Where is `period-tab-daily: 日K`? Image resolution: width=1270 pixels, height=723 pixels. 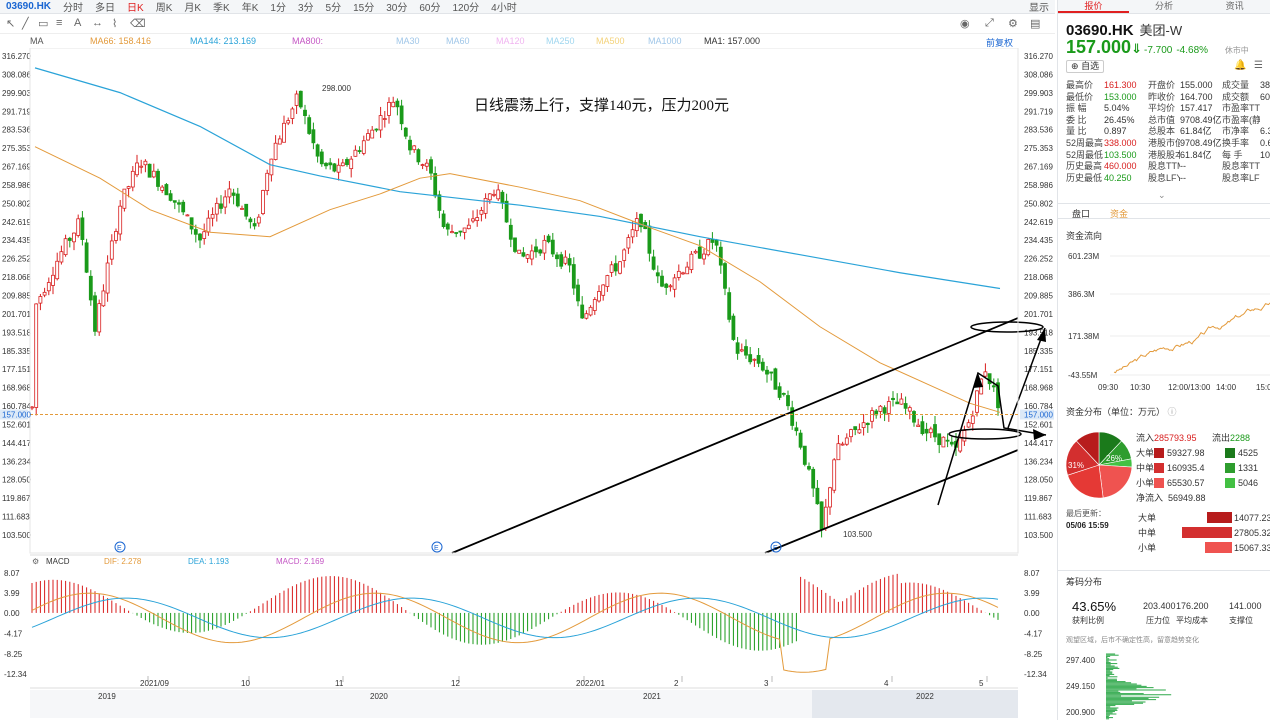 period-tab-daily: 日K is located at coordinates (135, 6).